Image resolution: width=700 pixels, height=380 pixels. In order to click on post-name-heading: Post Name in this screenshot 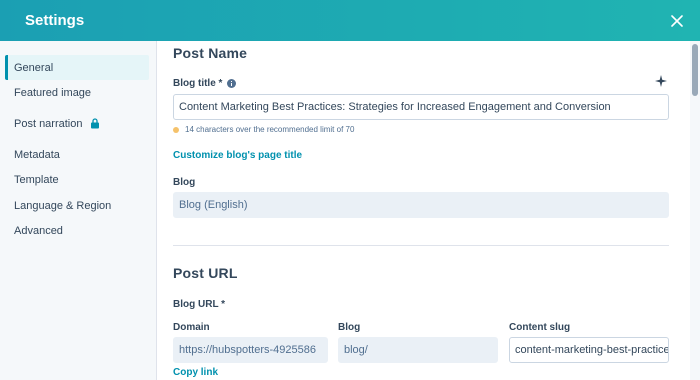, I will do `click(210, 53)`.